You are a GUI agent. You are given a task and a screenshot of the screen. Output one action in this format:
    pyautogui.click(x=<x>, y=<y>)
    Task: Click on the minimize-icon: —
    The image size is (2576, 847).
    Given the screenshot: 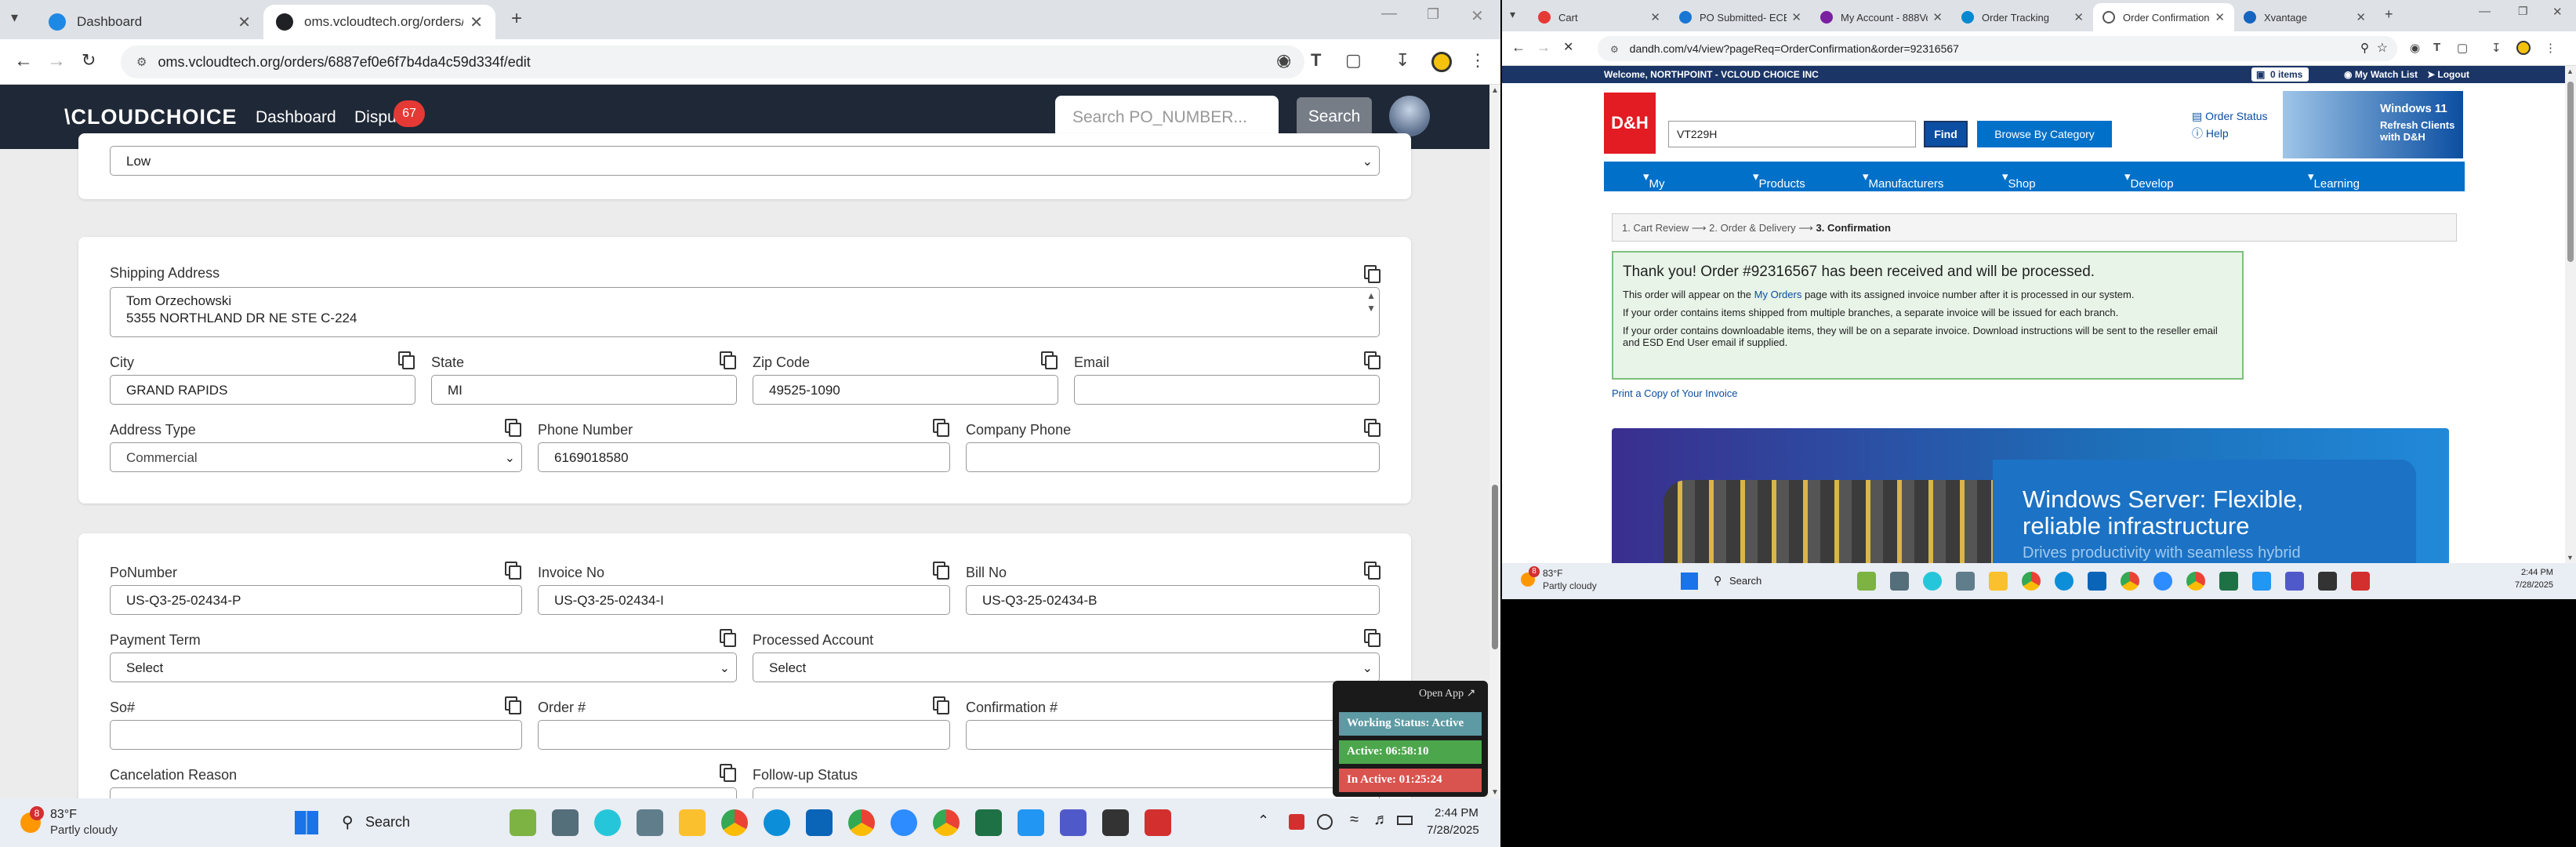 What is the action you would take?
    pyautogui.click(x=1389, y=14)
    